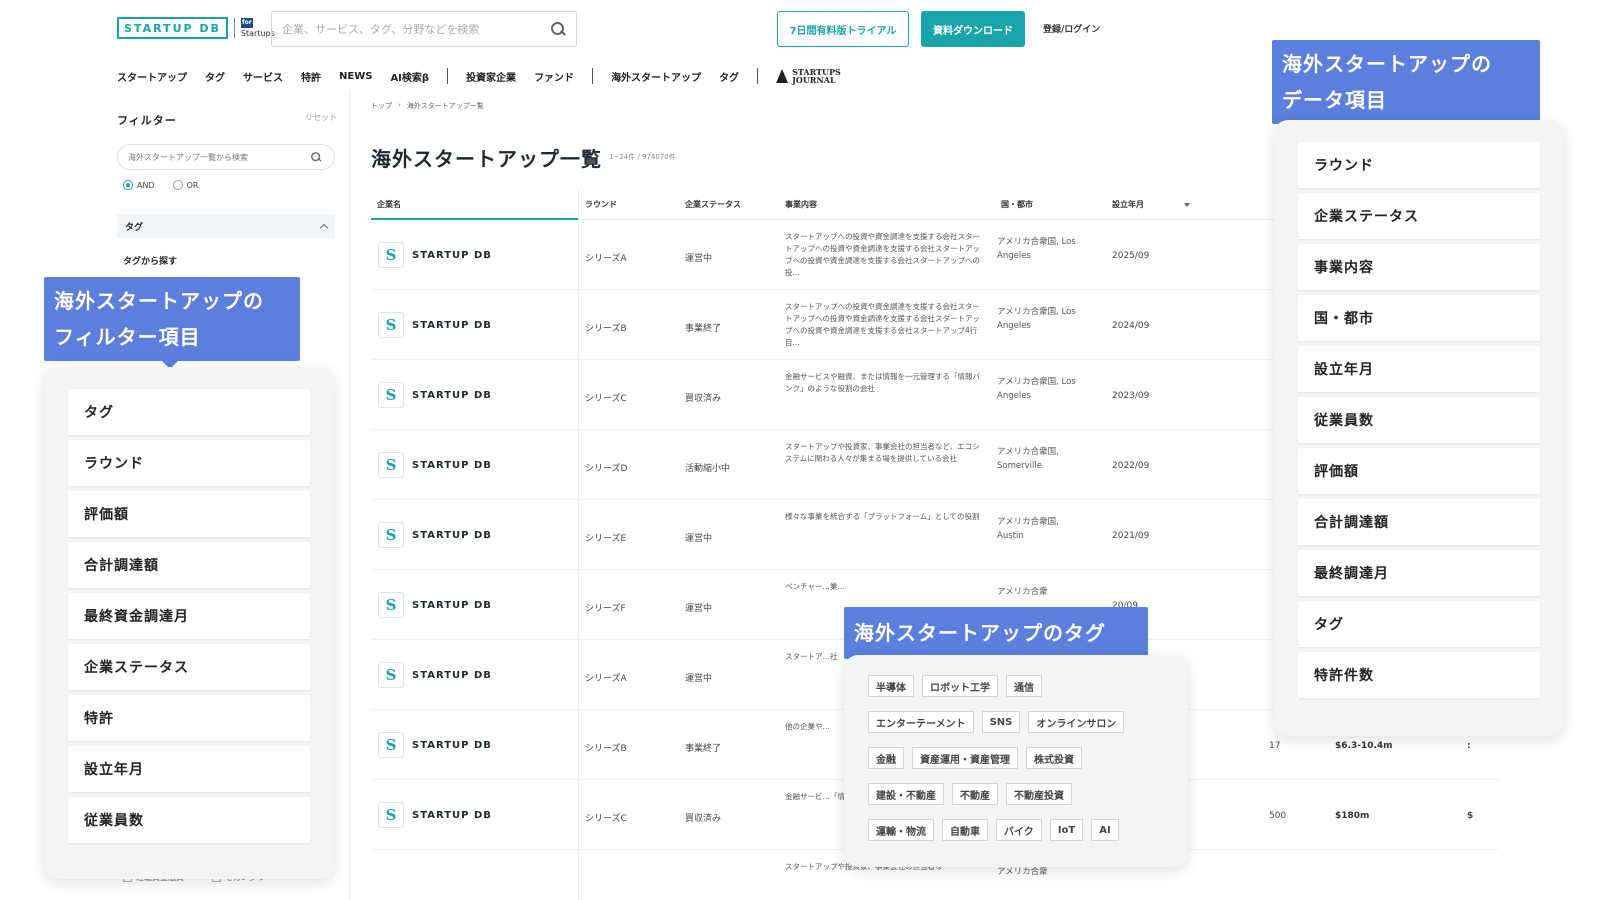  I want to click on description-cell: 様々な事業を統合する「プラットフォーム」としての役割, so click(882, 516).